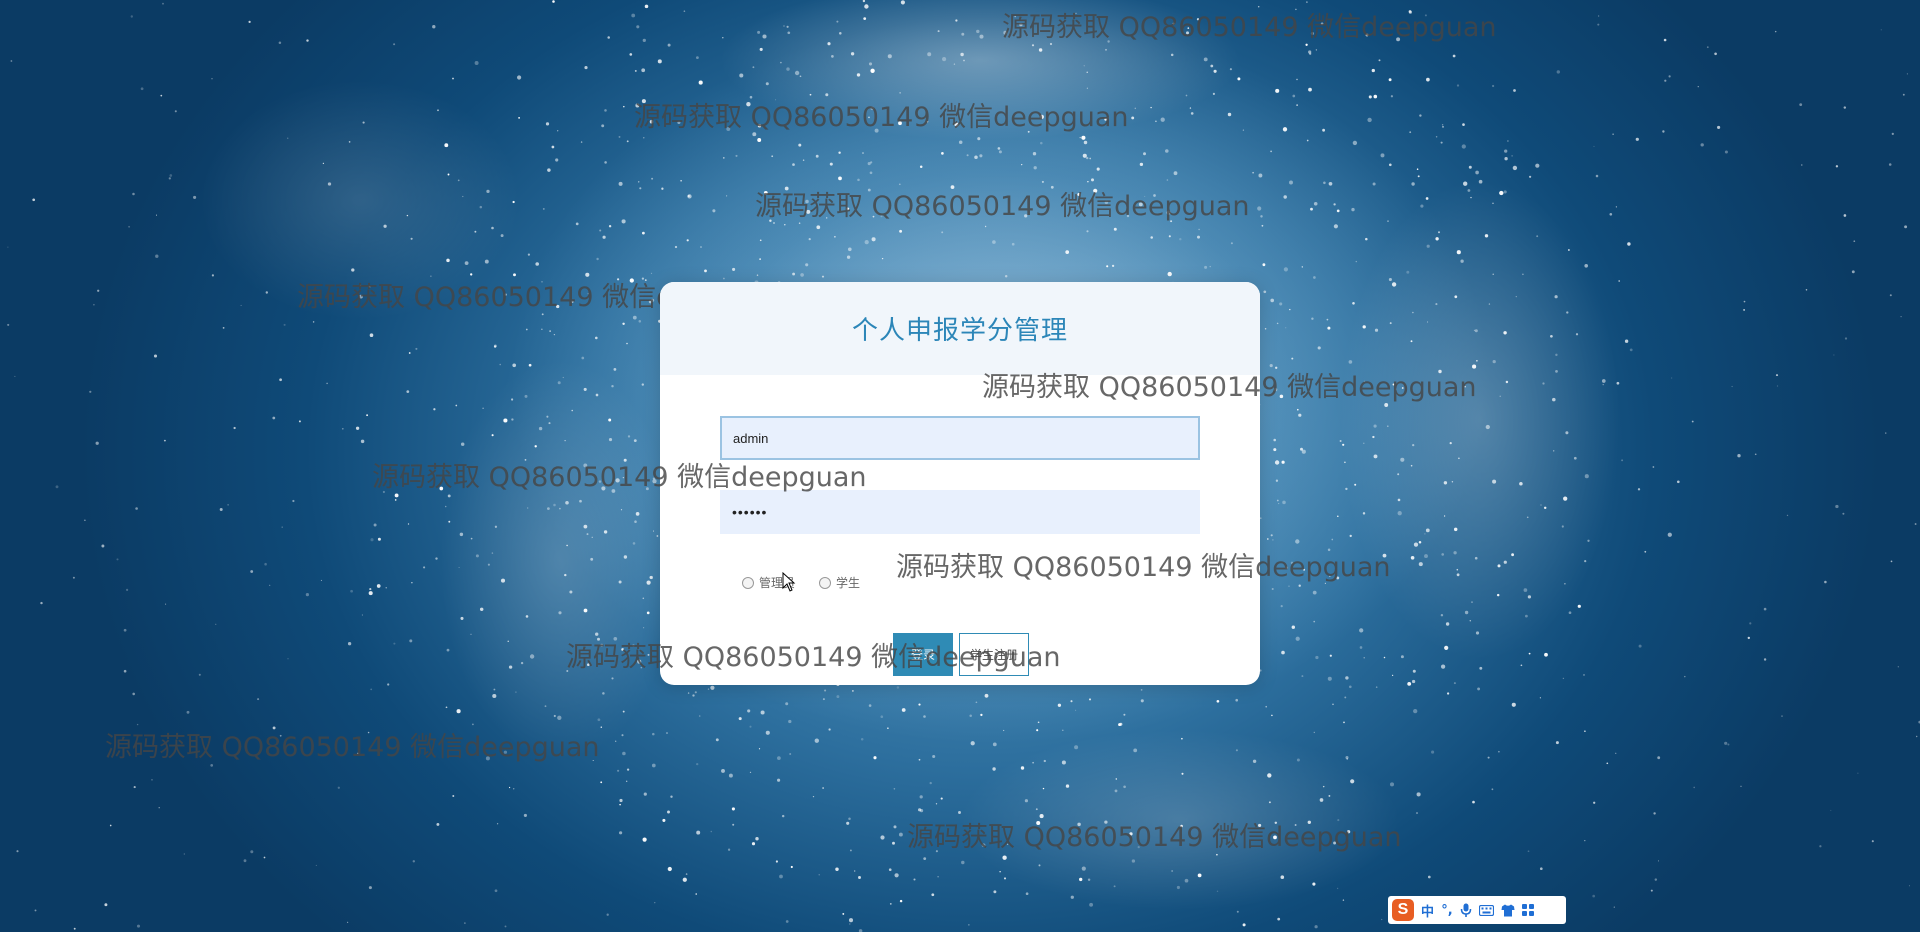 The image size is (1920, 932). I want to click on button-row: 登录 学生注册, so click(961, 654).